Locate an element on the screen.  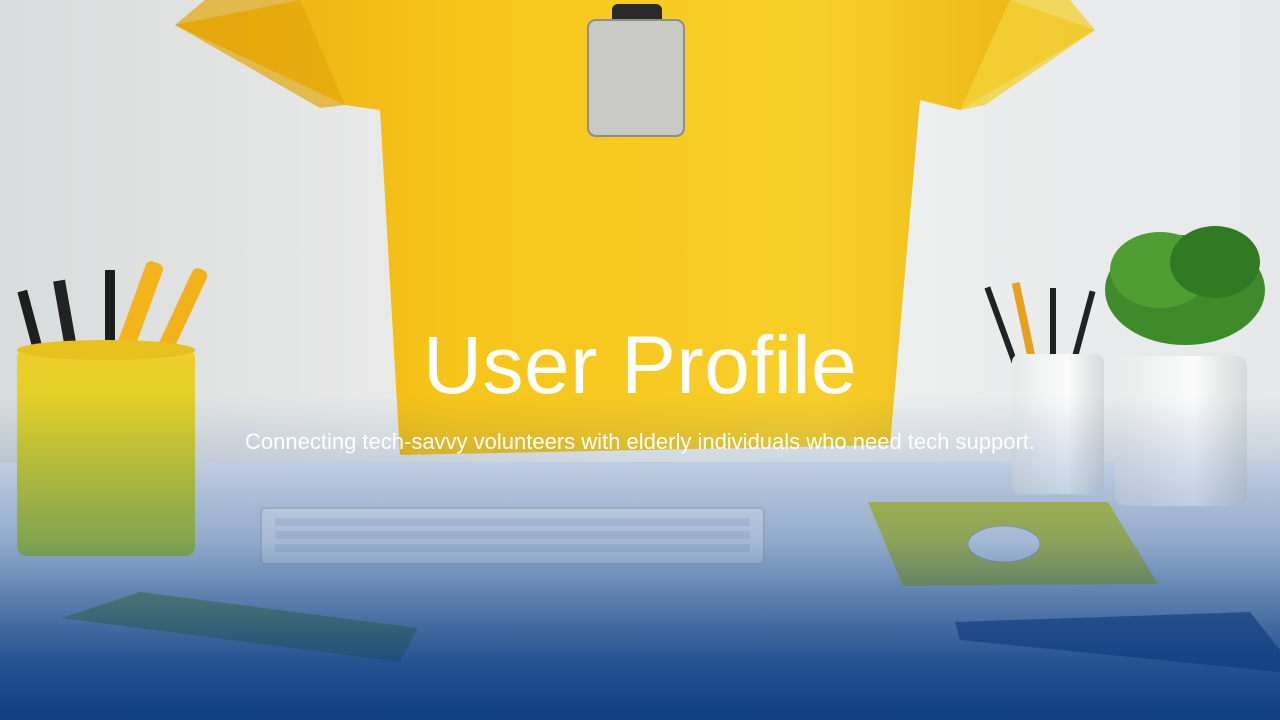
id-badge-icon is located at coordinates (636, 70).